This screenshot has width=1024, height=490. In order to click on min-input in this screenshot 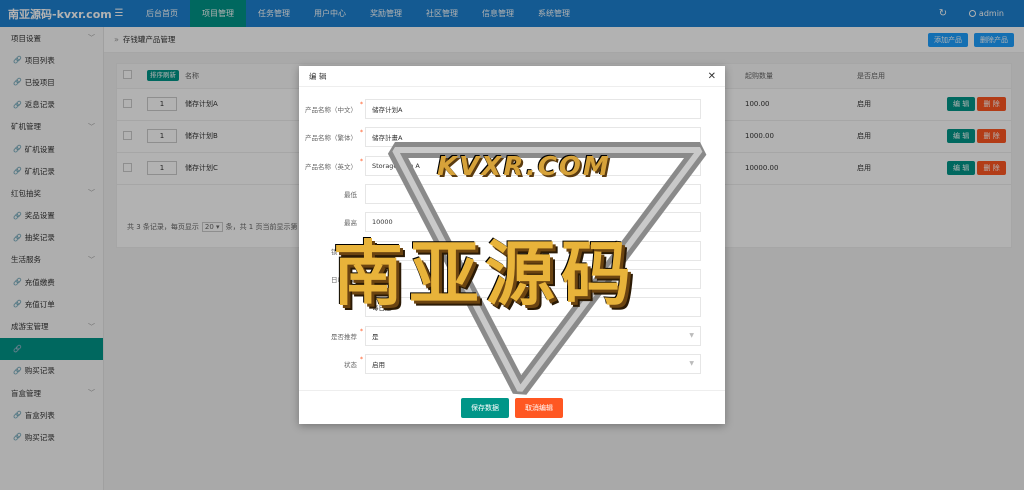, I will do `click(533, 194)`.